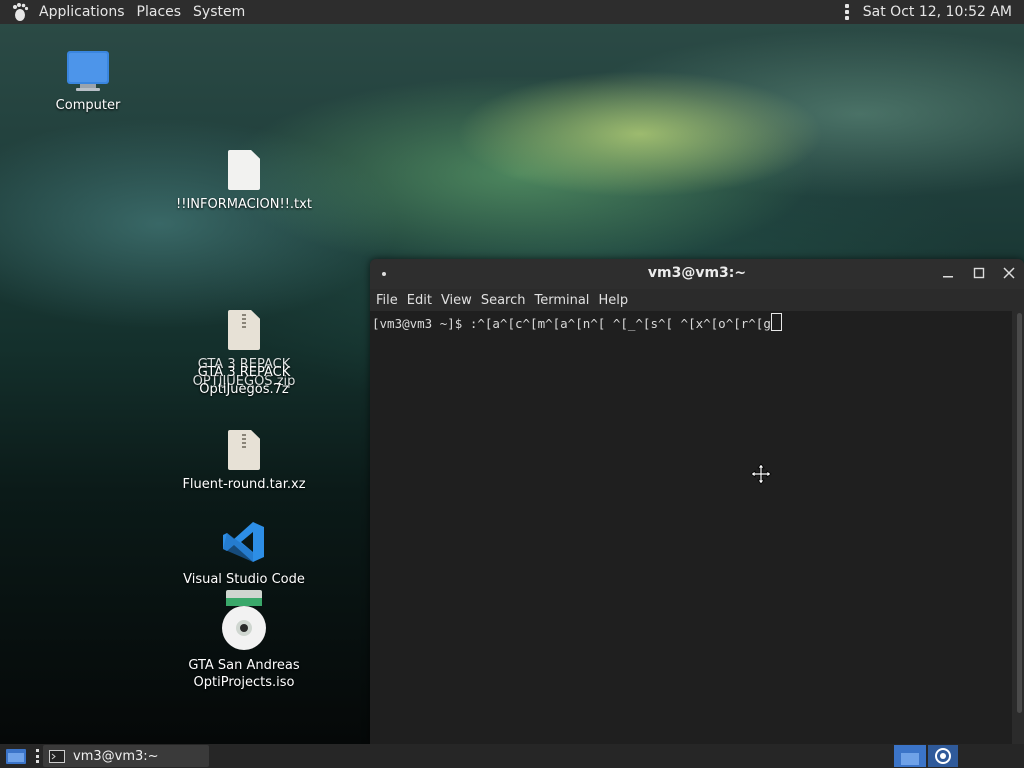  I want to click on desktop-icon-informacion-txt: !!INFORMACION!!.txt, so click(244, 181).